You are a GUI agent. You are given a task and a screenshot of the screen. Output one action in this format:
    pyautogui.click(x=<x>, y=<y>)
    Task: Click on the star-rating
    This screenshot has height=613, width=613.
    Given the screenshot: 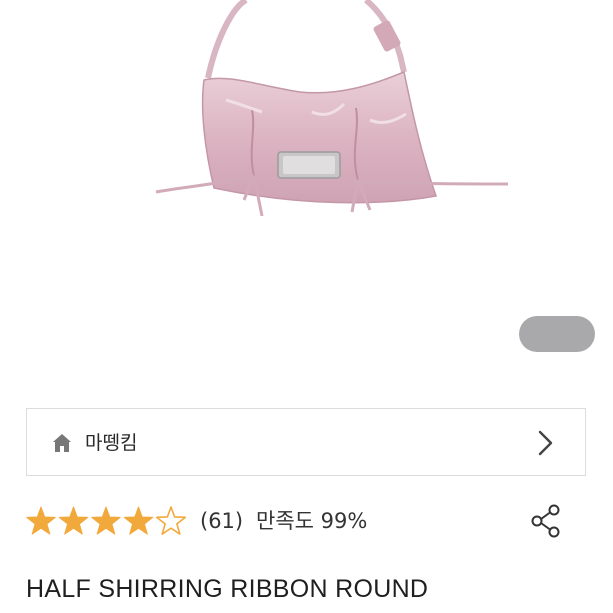 What is the action you would take?
    pyautogui.click(x=106, y=520)
    